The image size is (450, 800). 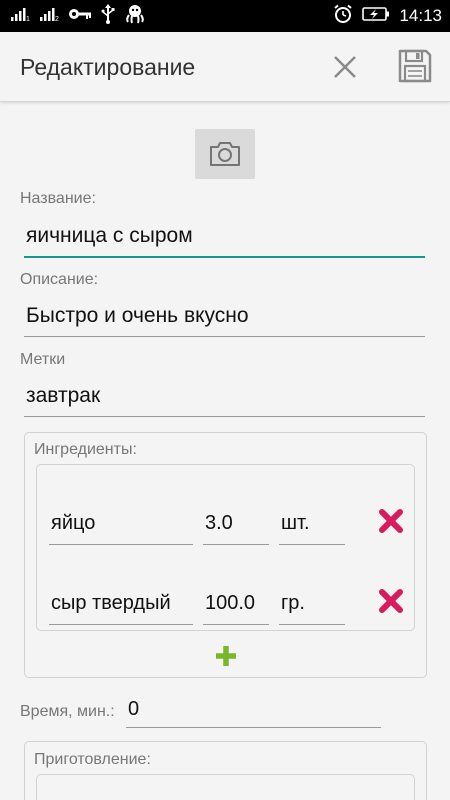 I want to click on close-button, so click(x=345, y=67).